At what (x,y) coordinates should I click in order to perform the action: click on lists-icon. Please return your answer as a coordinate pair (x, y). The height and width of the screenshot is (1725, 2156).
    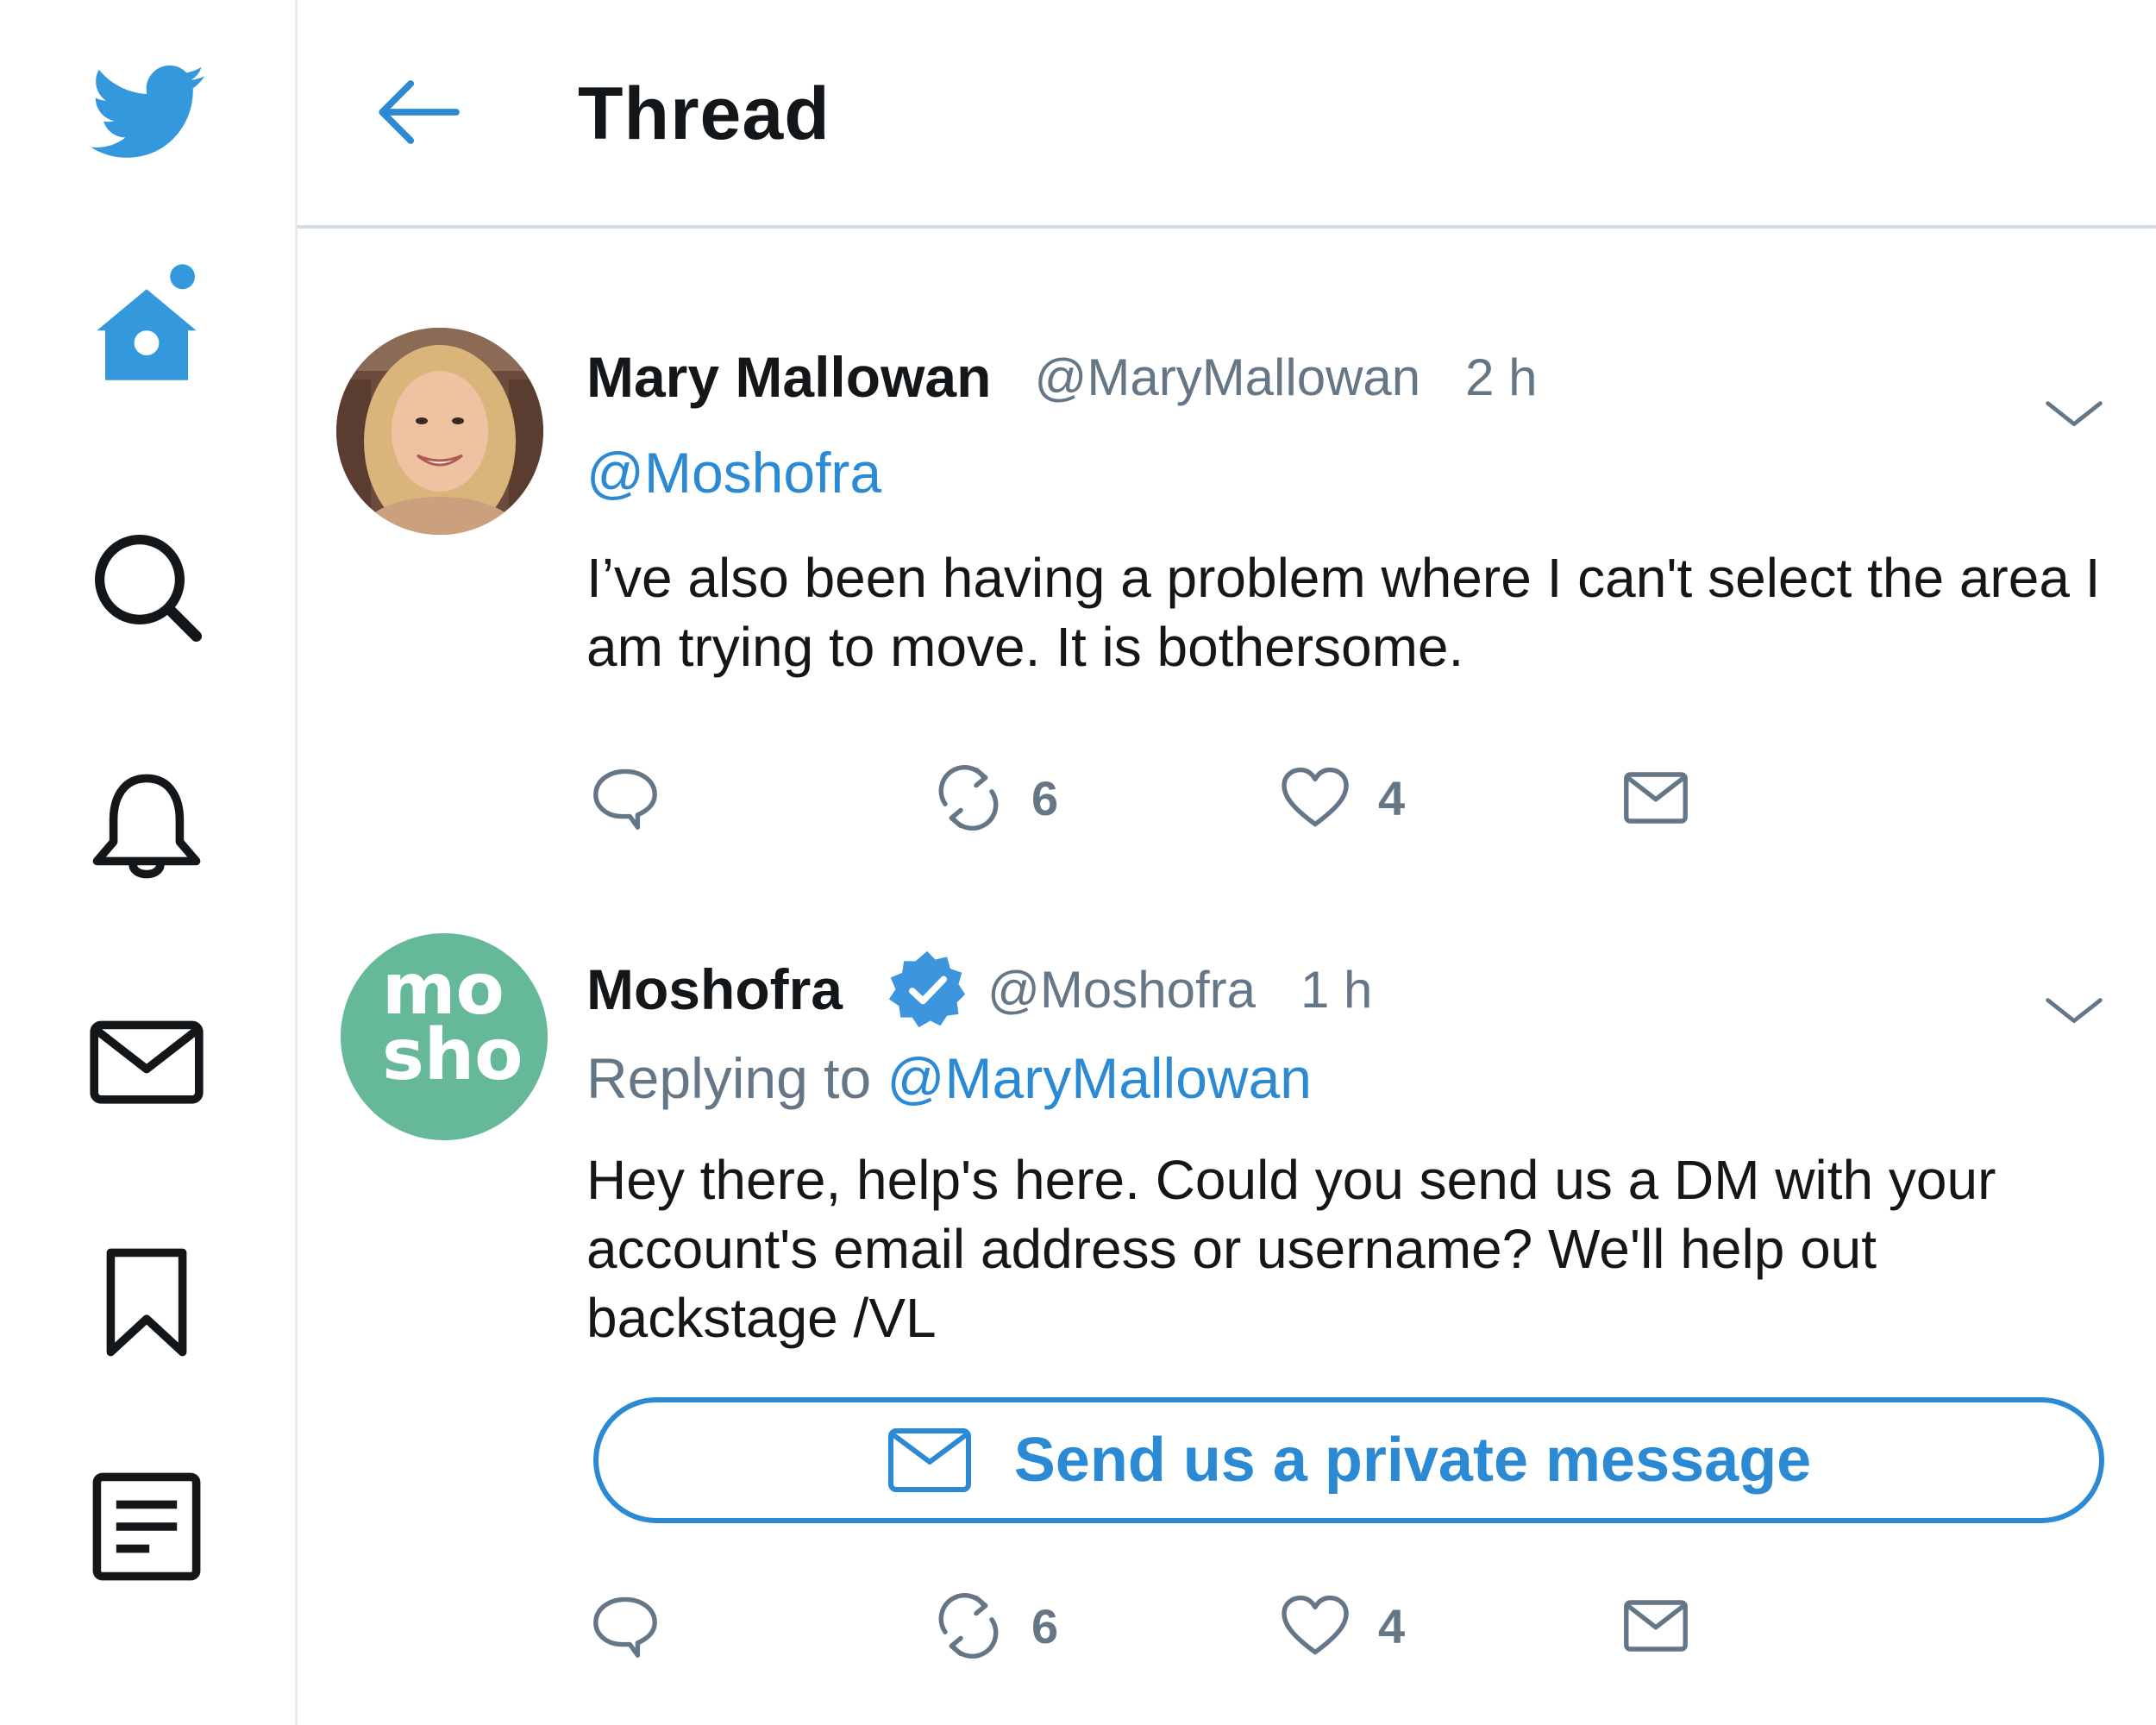
    Looking at the image, I should click on (146, 1527).